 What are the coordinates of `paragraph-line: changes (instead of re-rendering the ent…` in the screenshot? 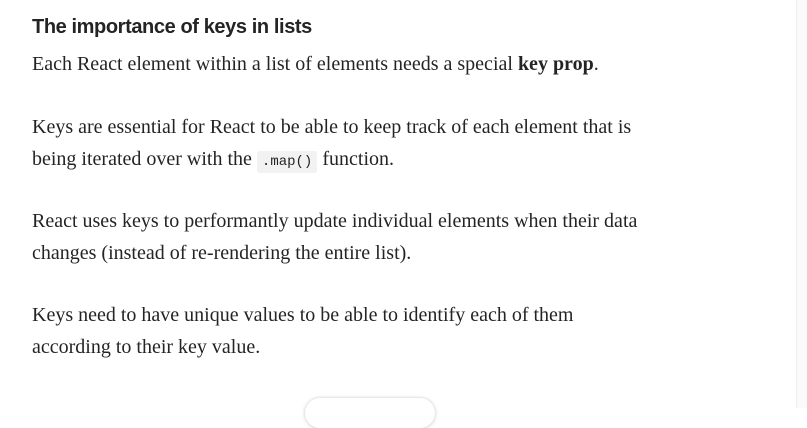 It's located at (222, 252).